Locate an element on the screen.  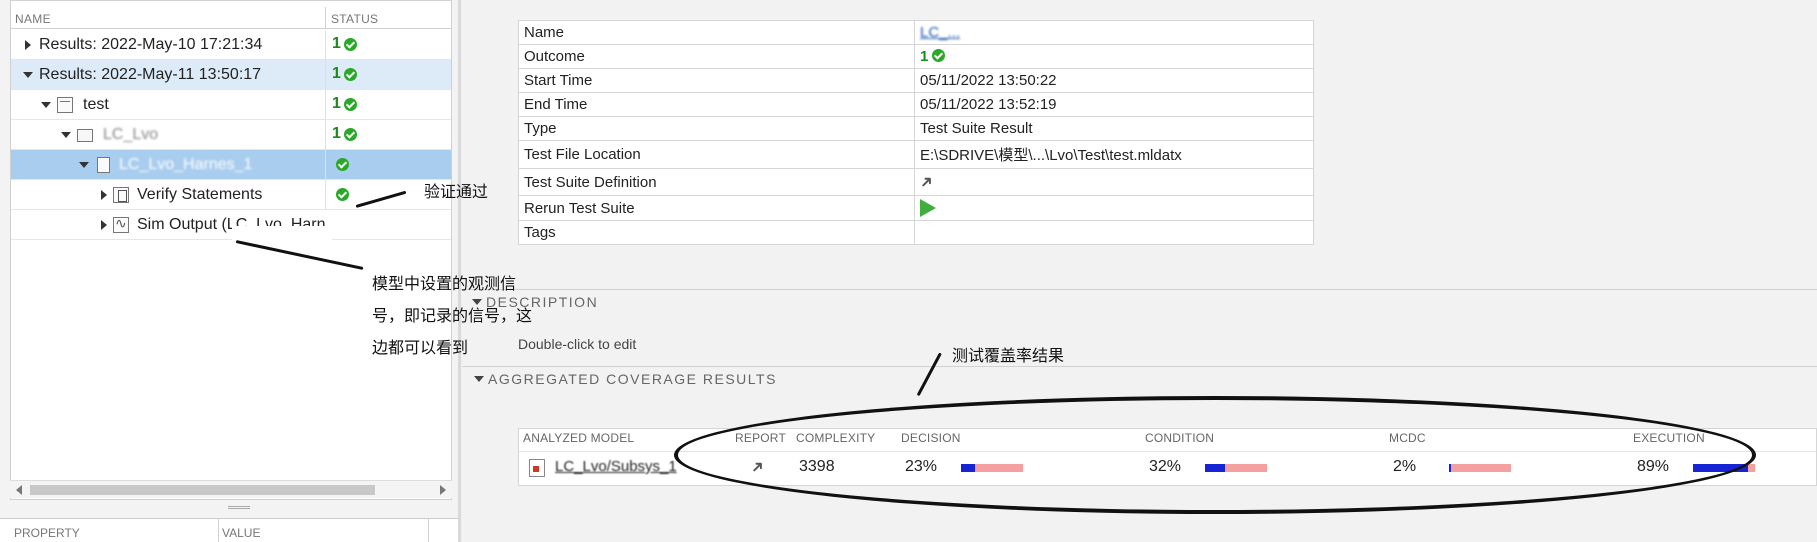
annotation-ellipse is located at coordinates (1215, 455).